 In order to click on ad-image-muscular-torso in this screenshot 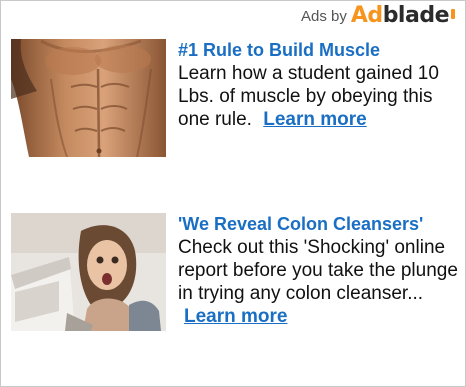, I will do `click(88, 98)`.